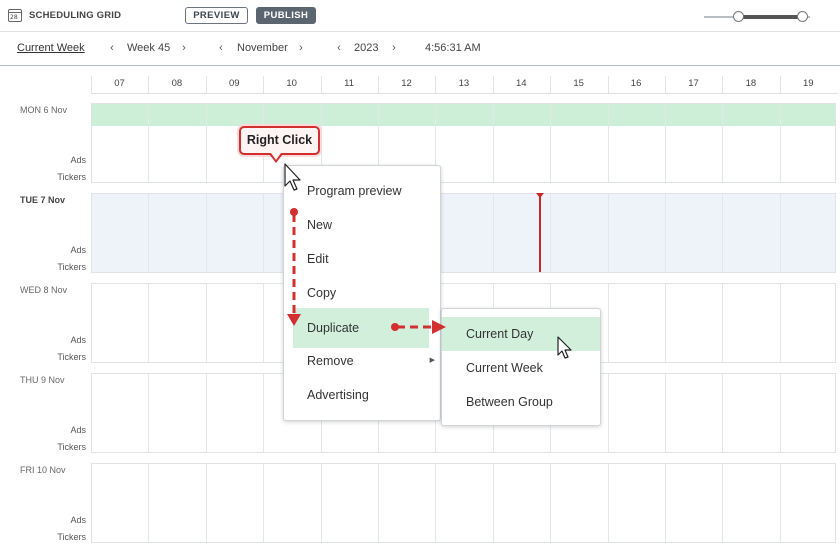  Describe the element at coordinates (333, 328) in the screenshot. I see `menu-item-label: Duplicate` at that location.